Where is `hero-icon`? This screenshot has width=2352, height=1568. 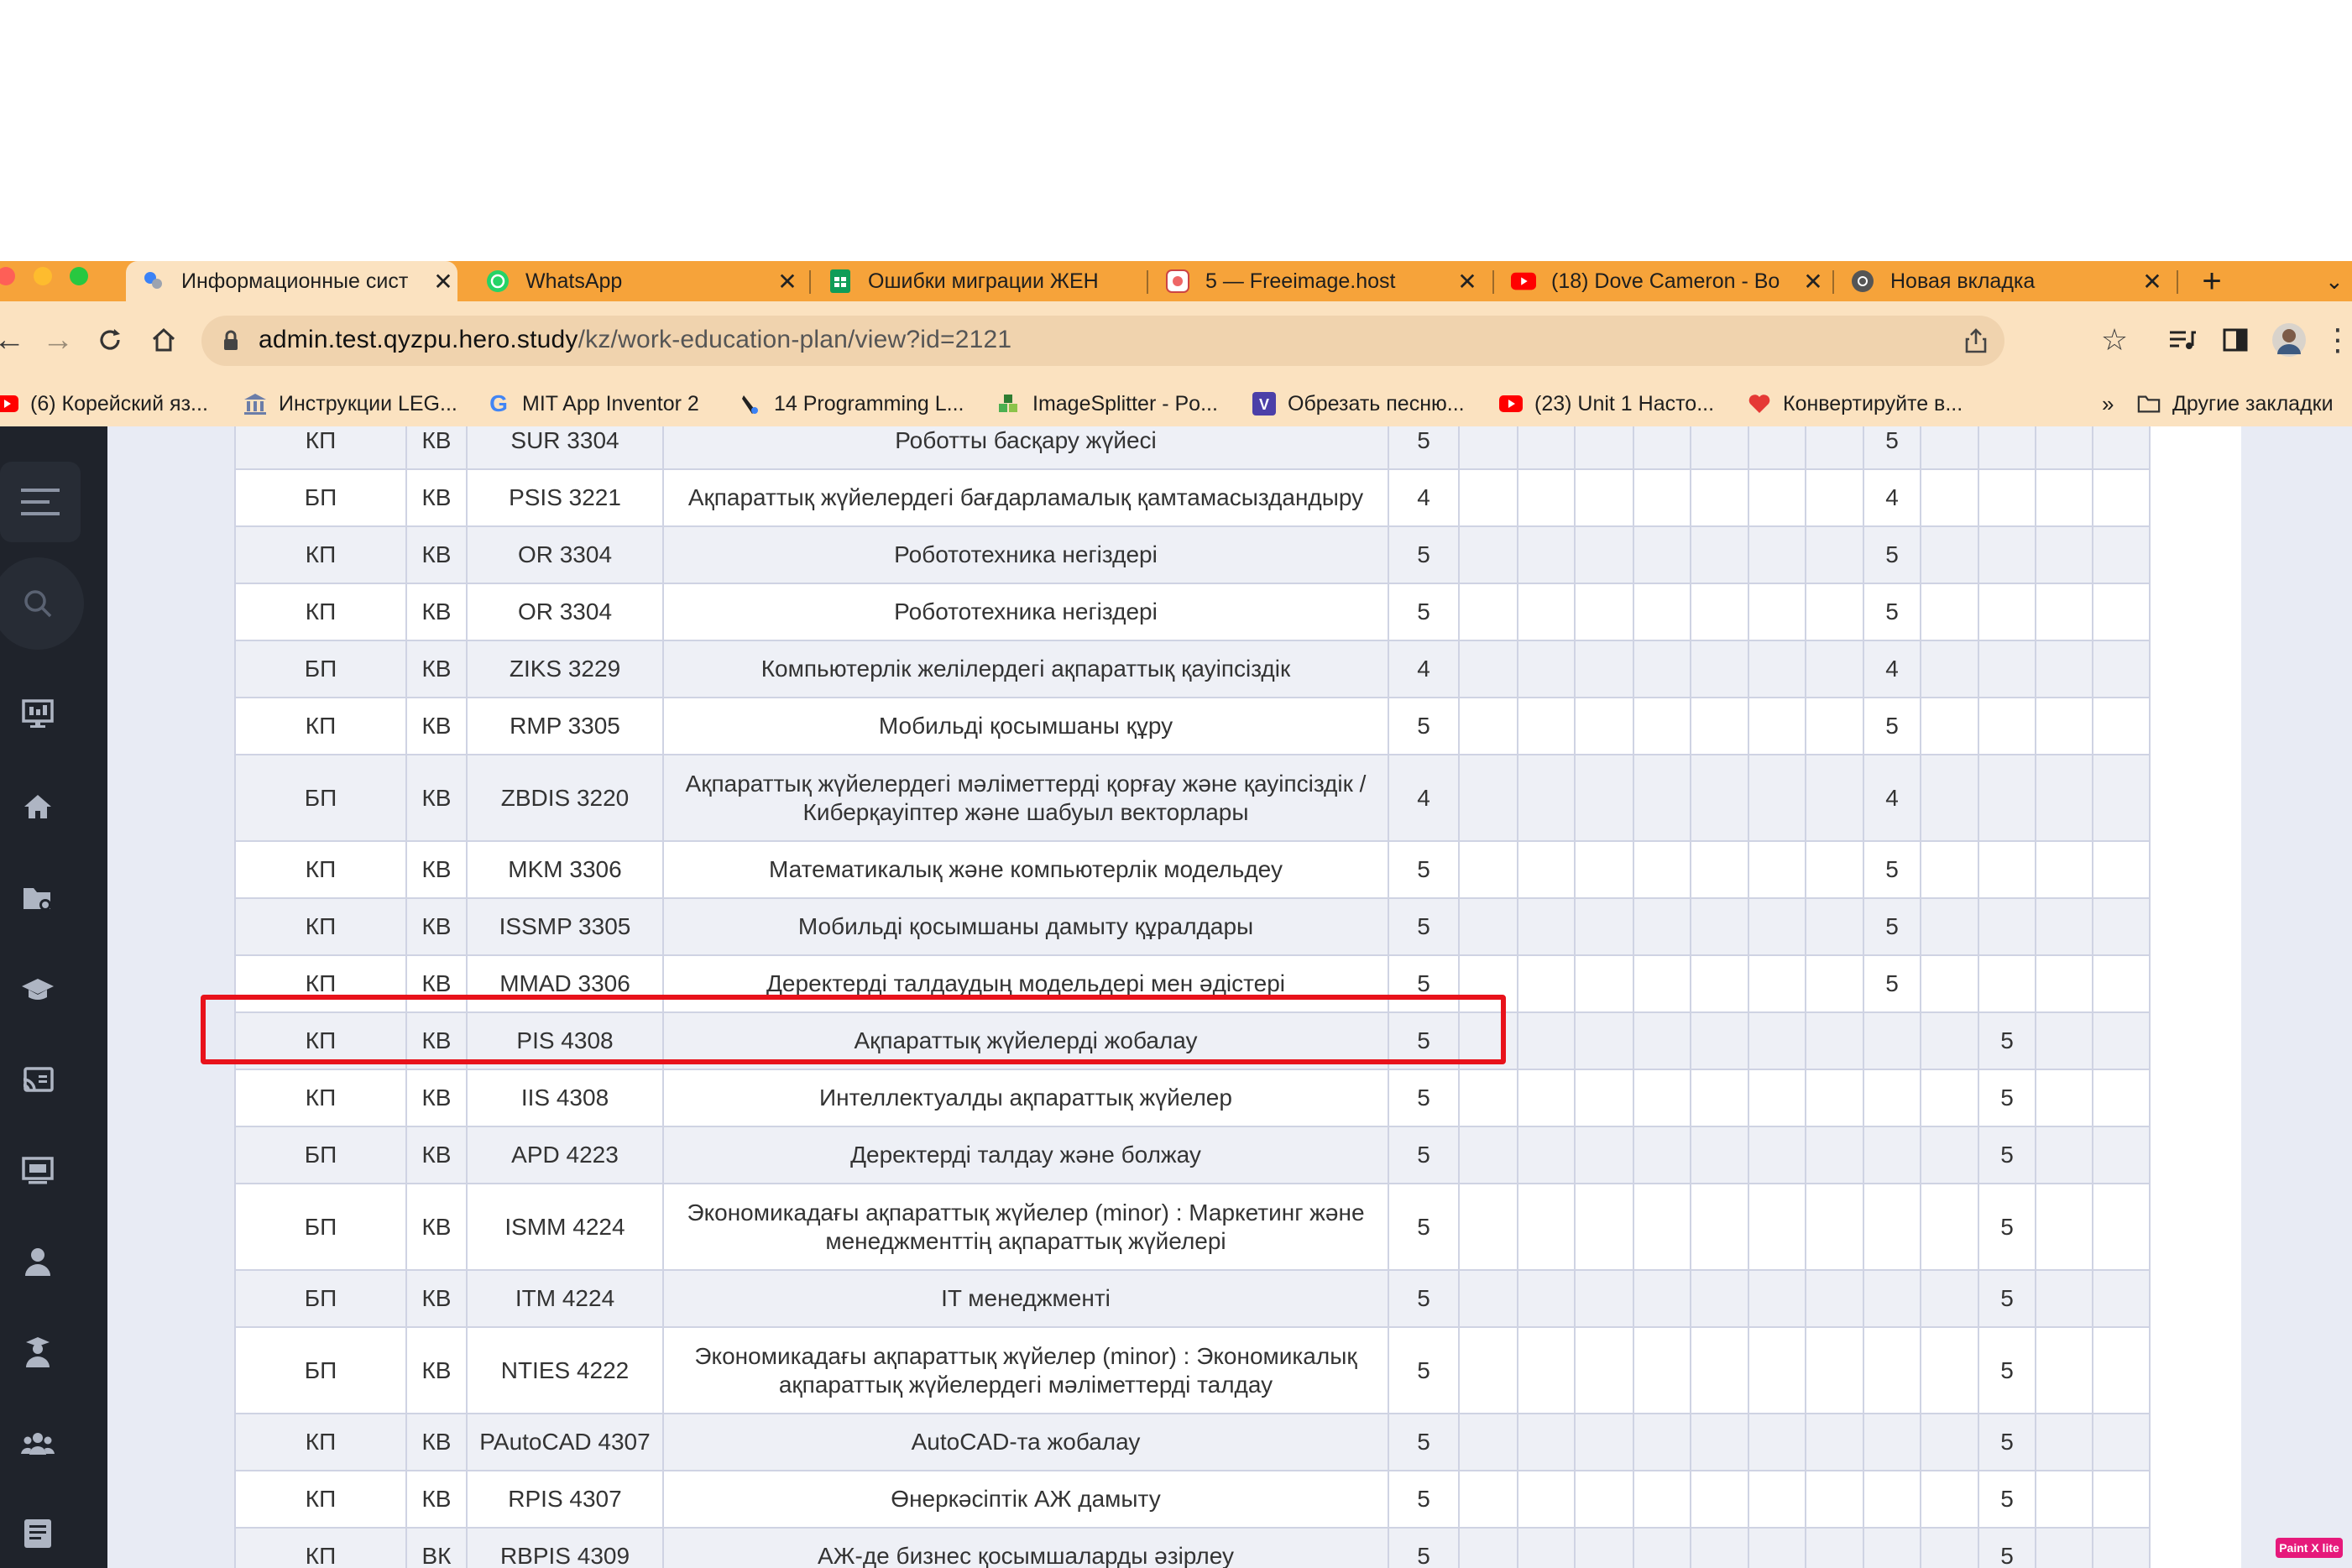 hero-icon is located at coordinates (154, 281).